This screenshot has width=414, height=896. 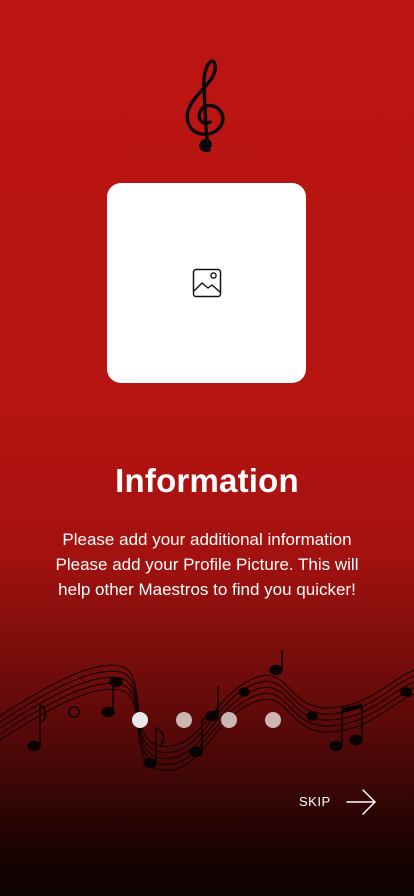 I want to click on profile-picture-upload, so click(x=206, y=283).